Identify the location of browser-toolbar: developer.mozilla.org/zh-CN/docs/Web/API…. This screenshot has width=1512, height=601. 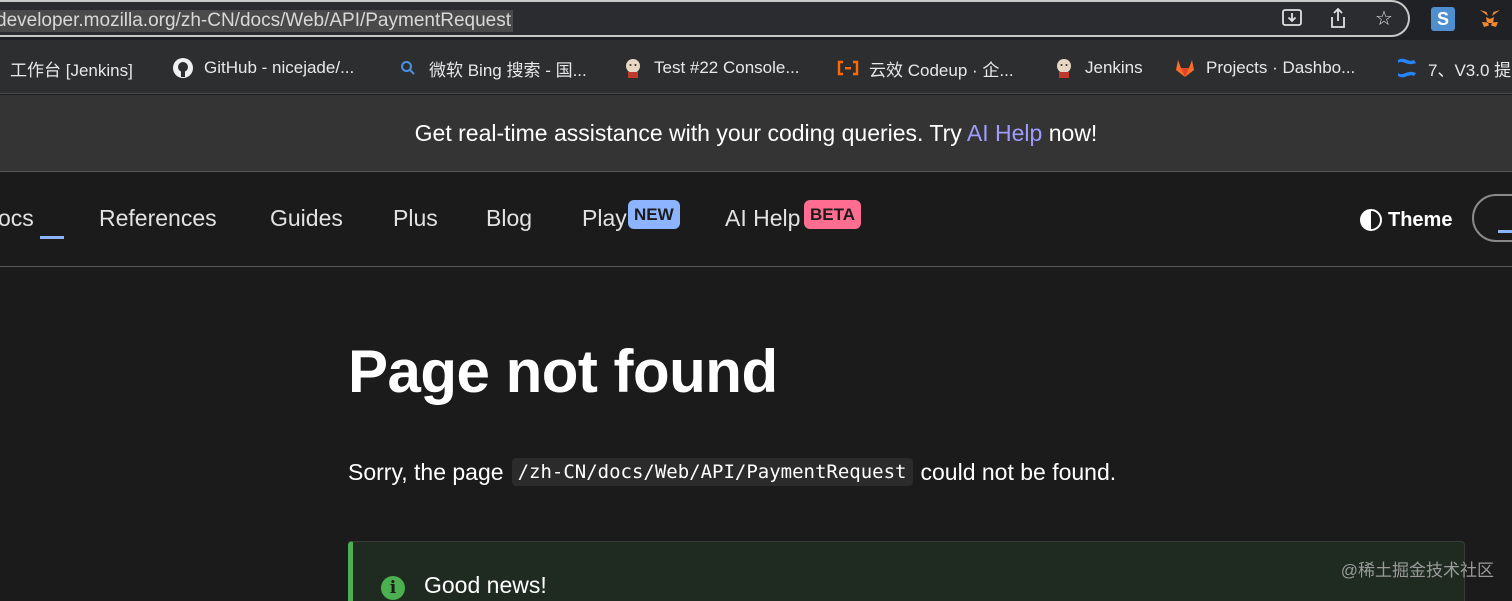
(756, 20).